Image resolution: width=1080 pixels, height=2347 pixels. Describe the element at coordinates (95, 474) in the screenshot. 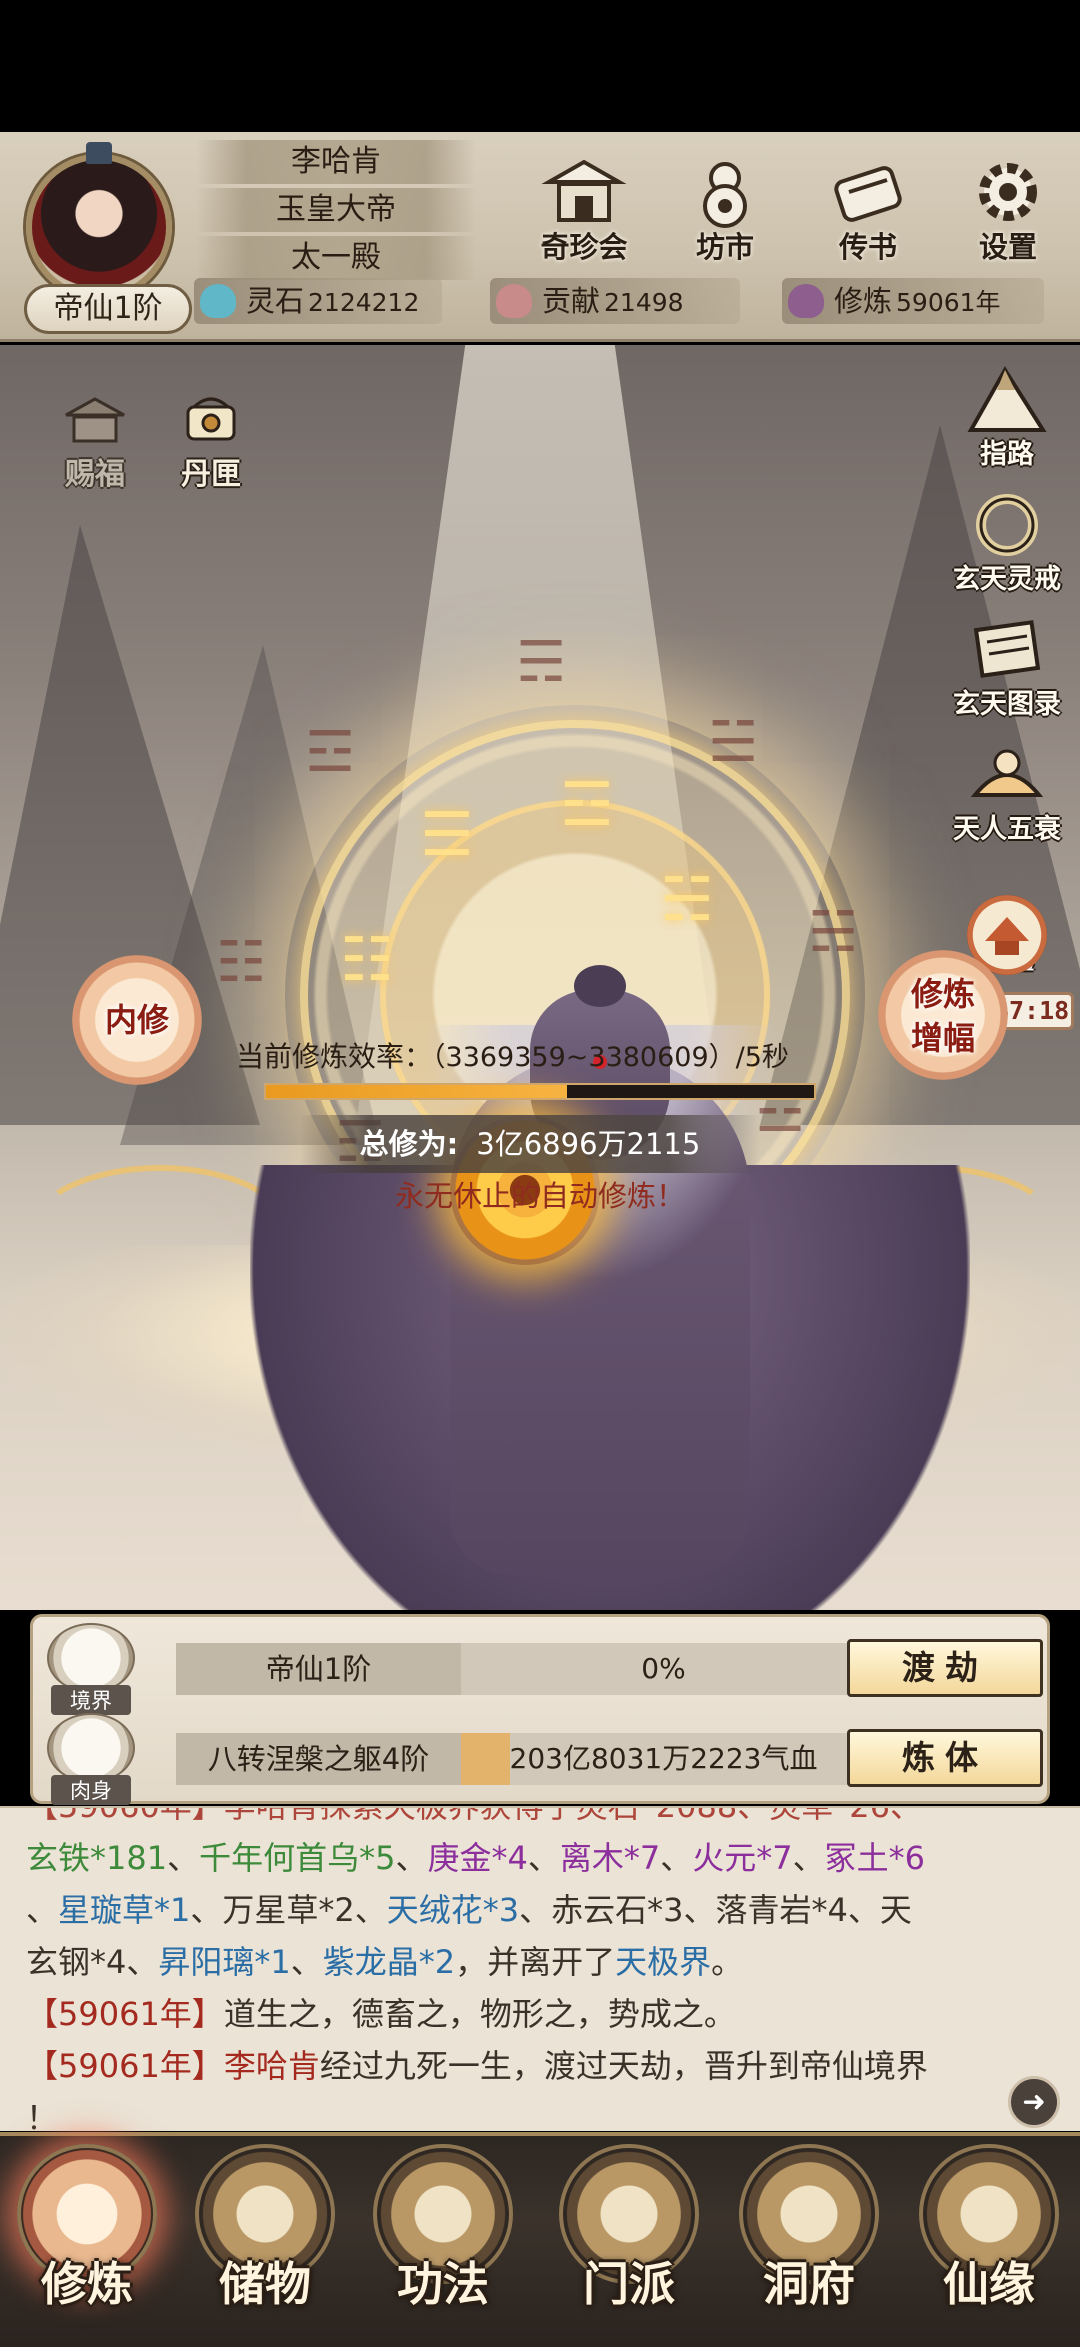

I see `blessing-label: 赐福` at that location.